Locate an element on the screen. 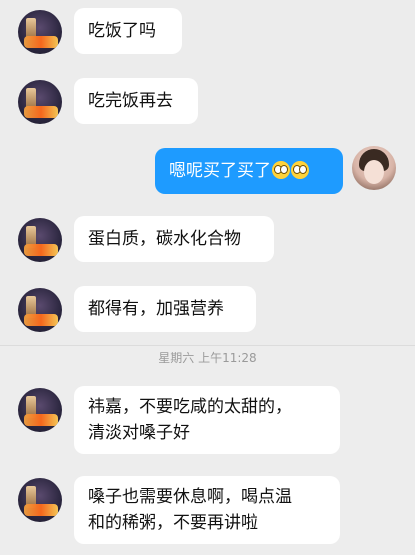 This screenshot has height=555, width=415. message-text-line: 祎嘉，不要吃咸的太甜的， is located at coordinates (190, 407).